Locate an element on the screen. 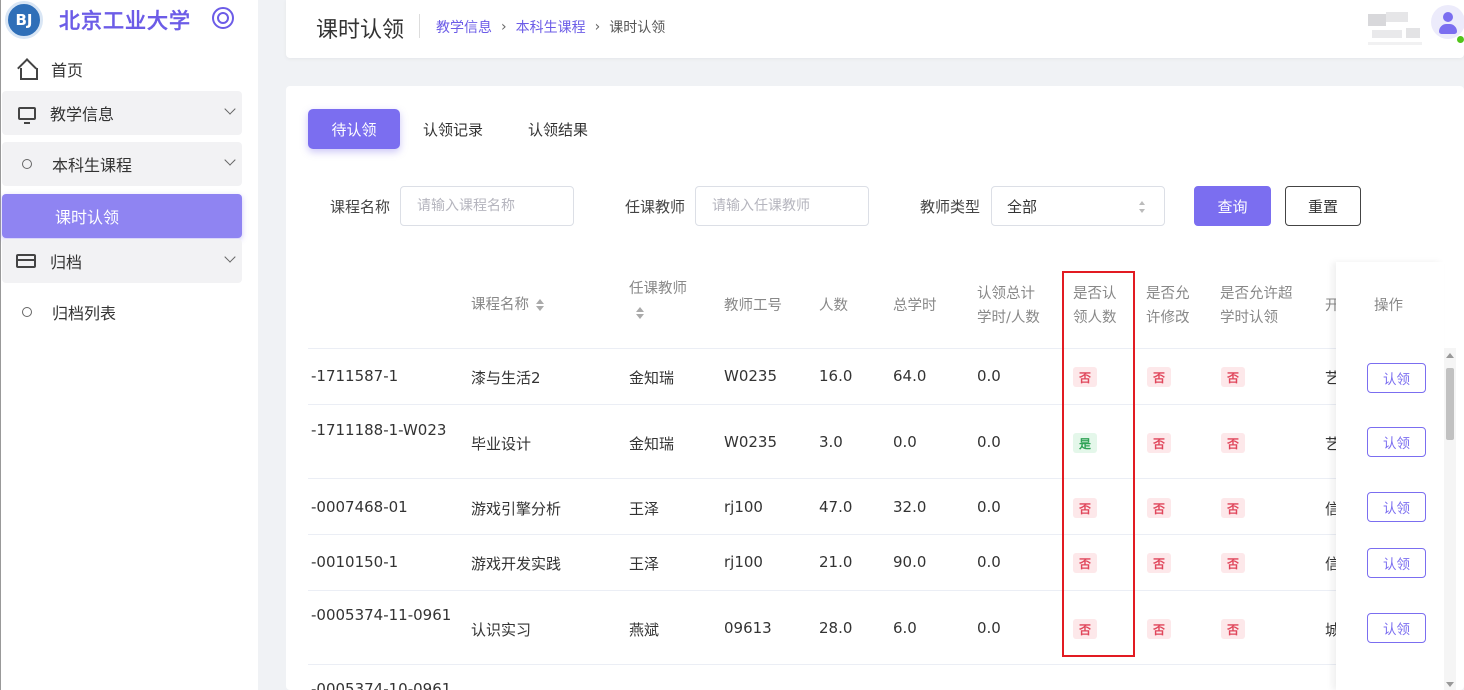 The width and height of the screenshot is (1464, 690). tab-pending-claim: 待认领 is located at coordinates (354, 129).